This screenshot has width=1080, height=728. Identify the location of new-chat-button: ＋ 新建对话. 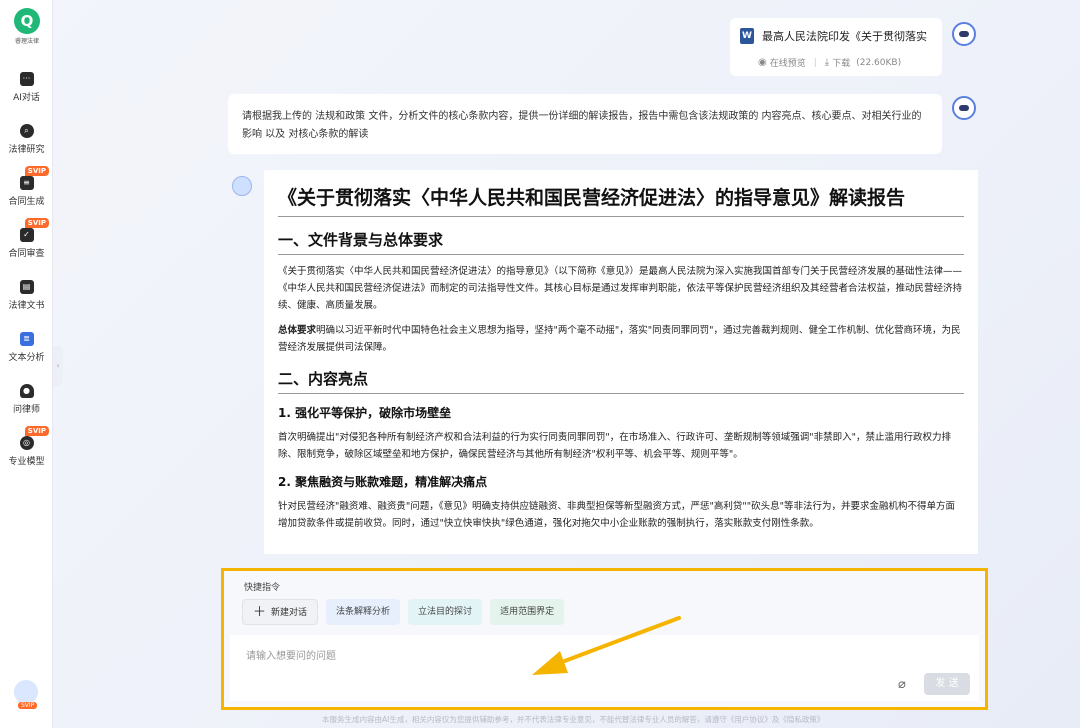
(280, 612).